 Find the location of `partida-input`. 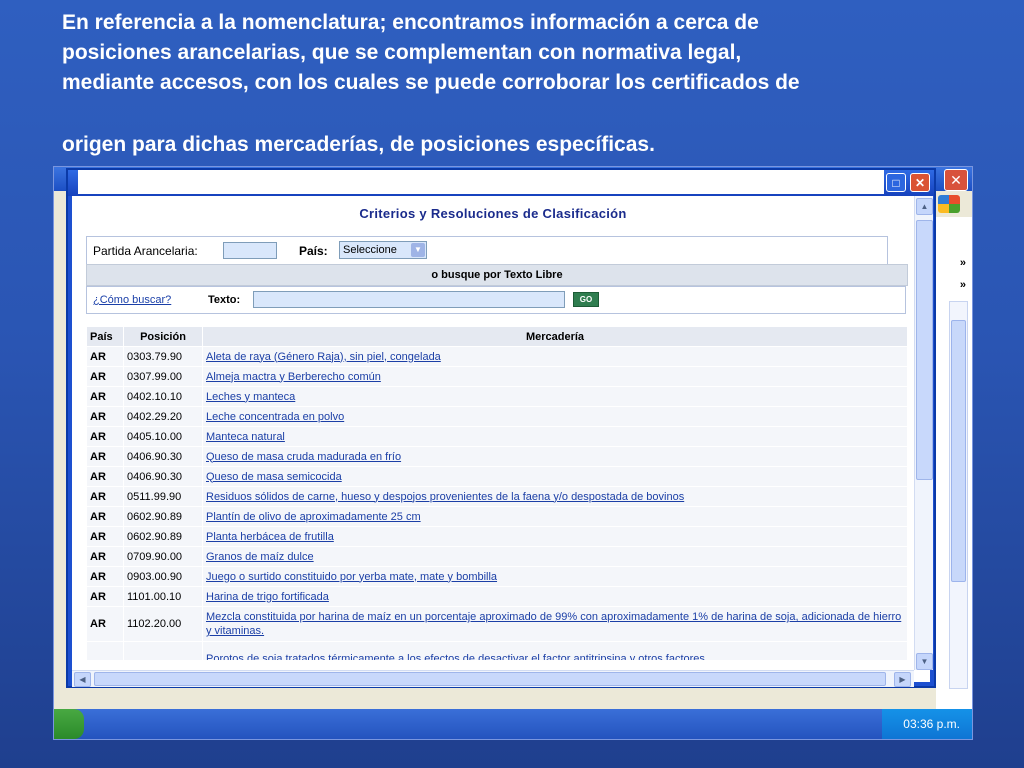

partida-input is located at coordinates (250, 250).